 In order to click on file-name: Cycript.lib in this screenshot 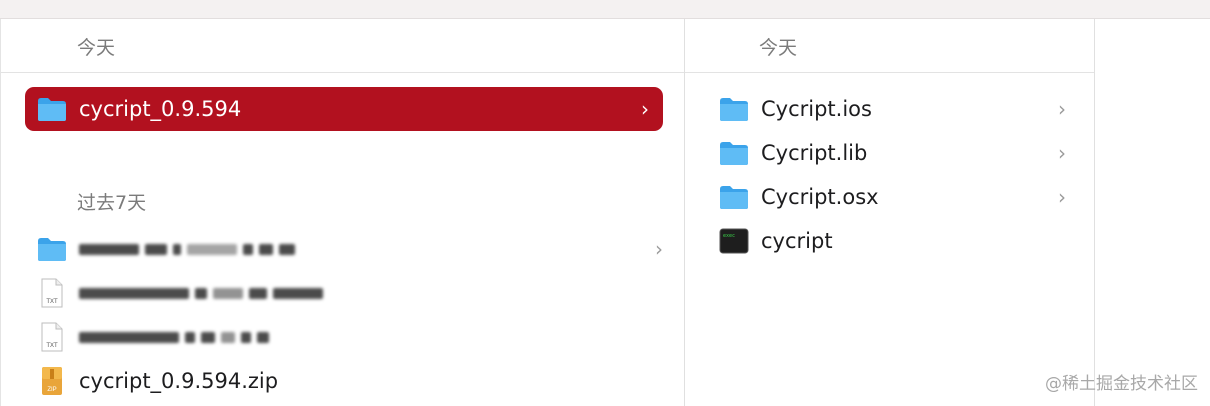, I will do `click(814, 153)`.